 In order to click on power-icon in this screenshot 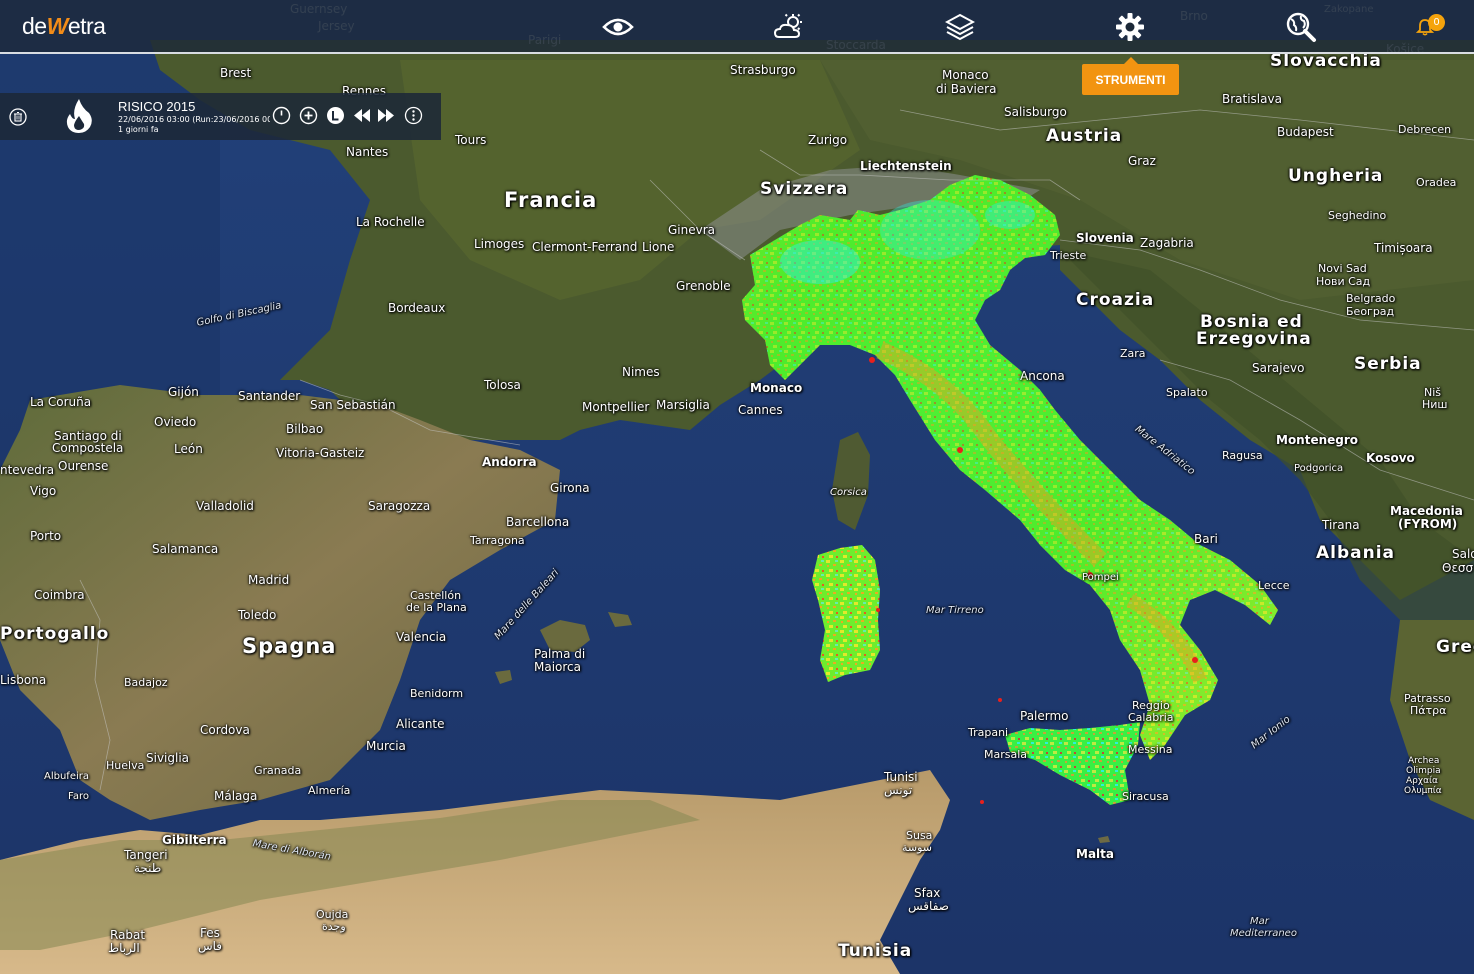, I will do `click(281, 115)`.